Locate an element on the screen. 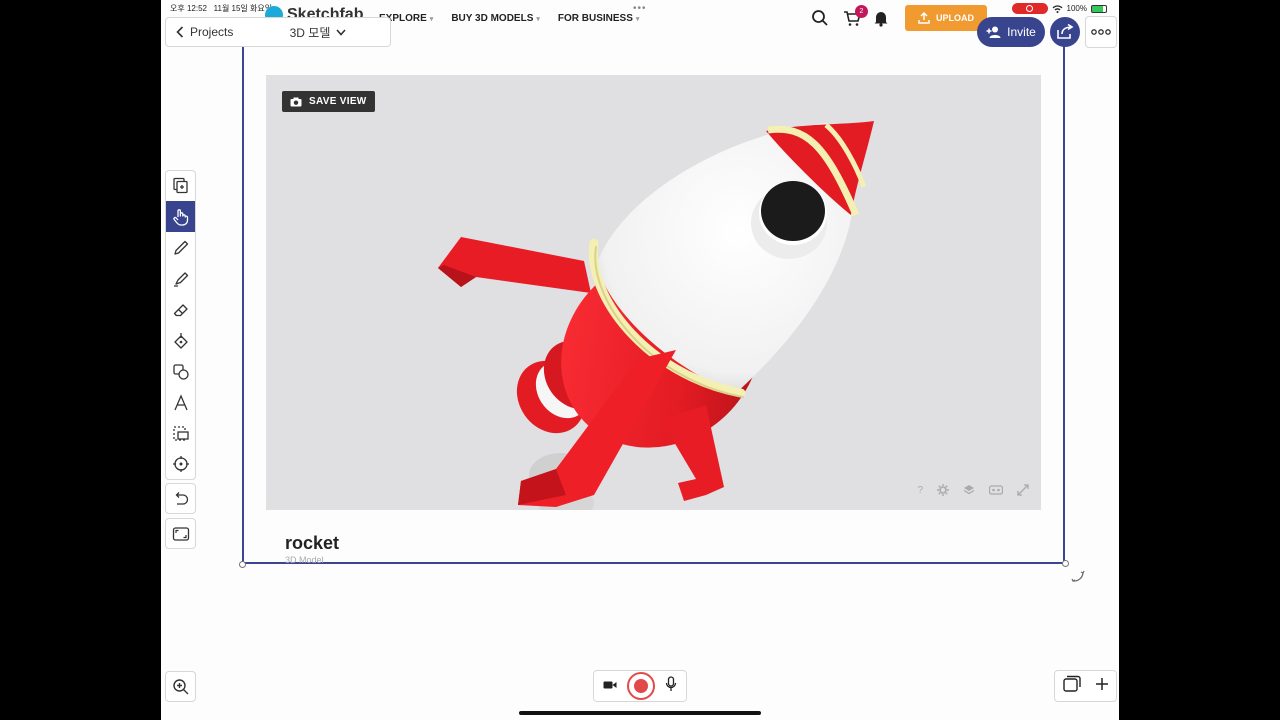 This screenshot has height=720, width=1280. insert-page-tool is located at coordinates (180, 185).